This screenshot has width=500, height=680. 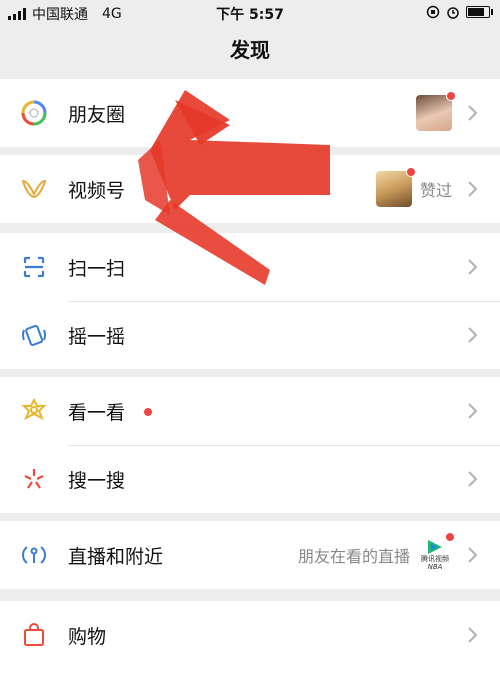 I want to click on scan-icon, so click(x=34, y=267).